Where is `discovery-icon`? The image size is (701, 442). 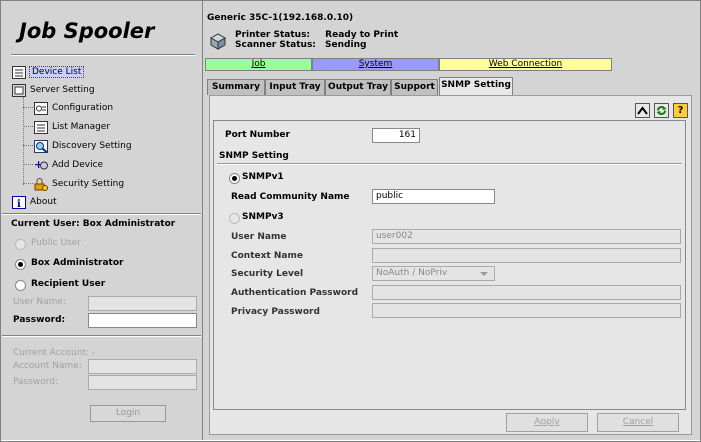 discovery-icon is located at coordinates (41, 146).